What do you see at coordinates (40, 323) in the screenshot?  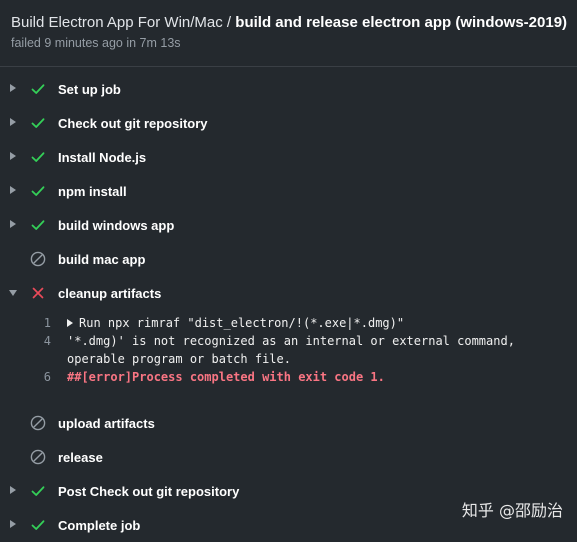 I see `log-line-number: 1` at bounding box center [40, 323].